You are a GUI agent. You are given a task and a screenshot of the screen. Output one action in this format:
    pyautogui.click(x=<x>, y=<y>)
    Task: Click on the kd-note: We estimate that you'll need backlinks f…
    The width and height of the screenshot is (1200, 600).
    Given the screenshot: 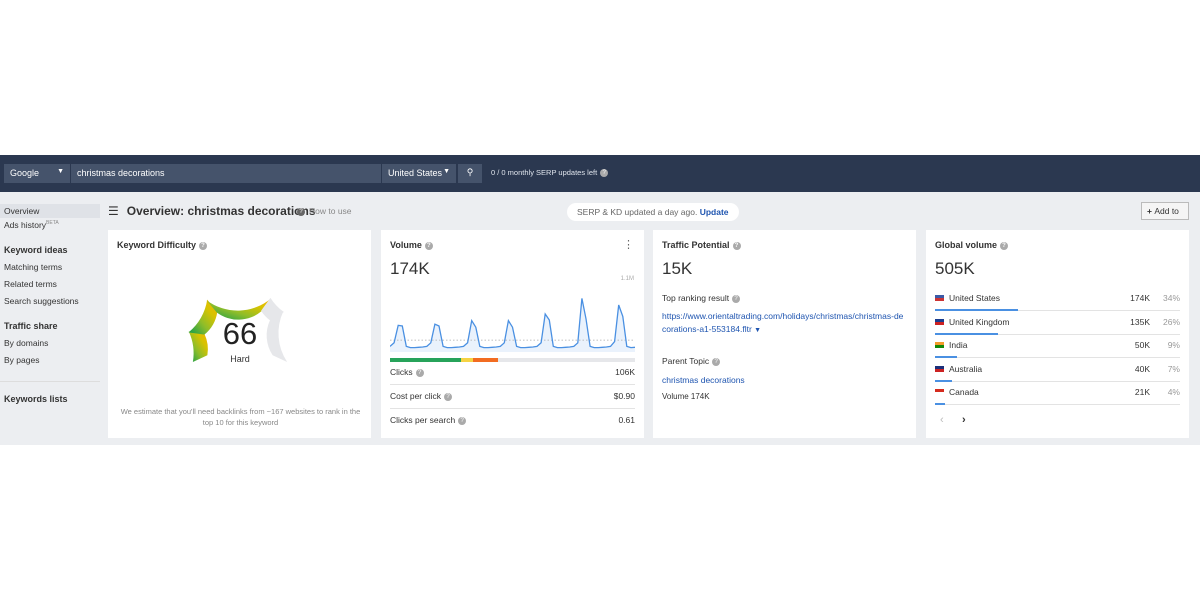 What is the action you would take?
    pyautogui.click(x=240, y=417)
    